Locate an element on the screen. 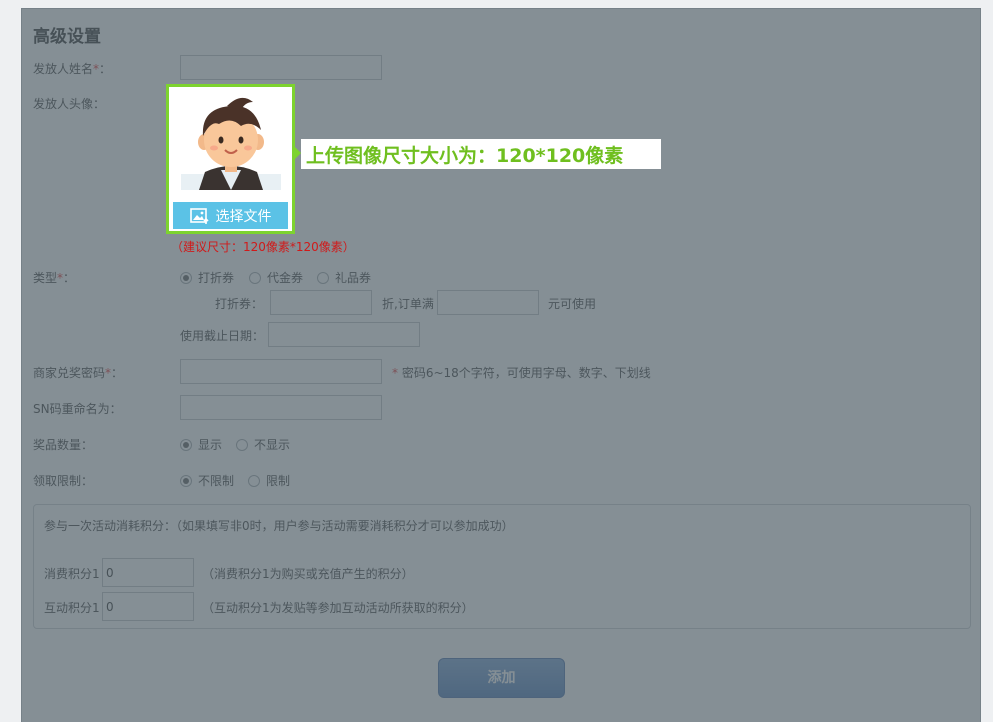 This screenshot has width=993, height=722. merchant-password-input is located at coordinates (281, 371).